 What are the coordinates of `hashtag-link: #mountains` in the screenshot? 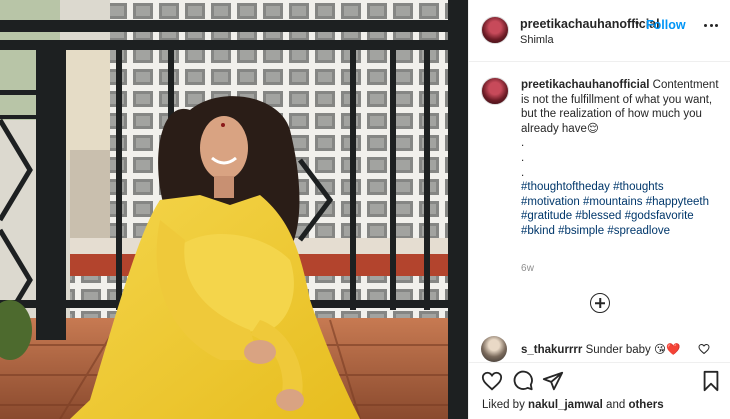 It's located at (612, 202).